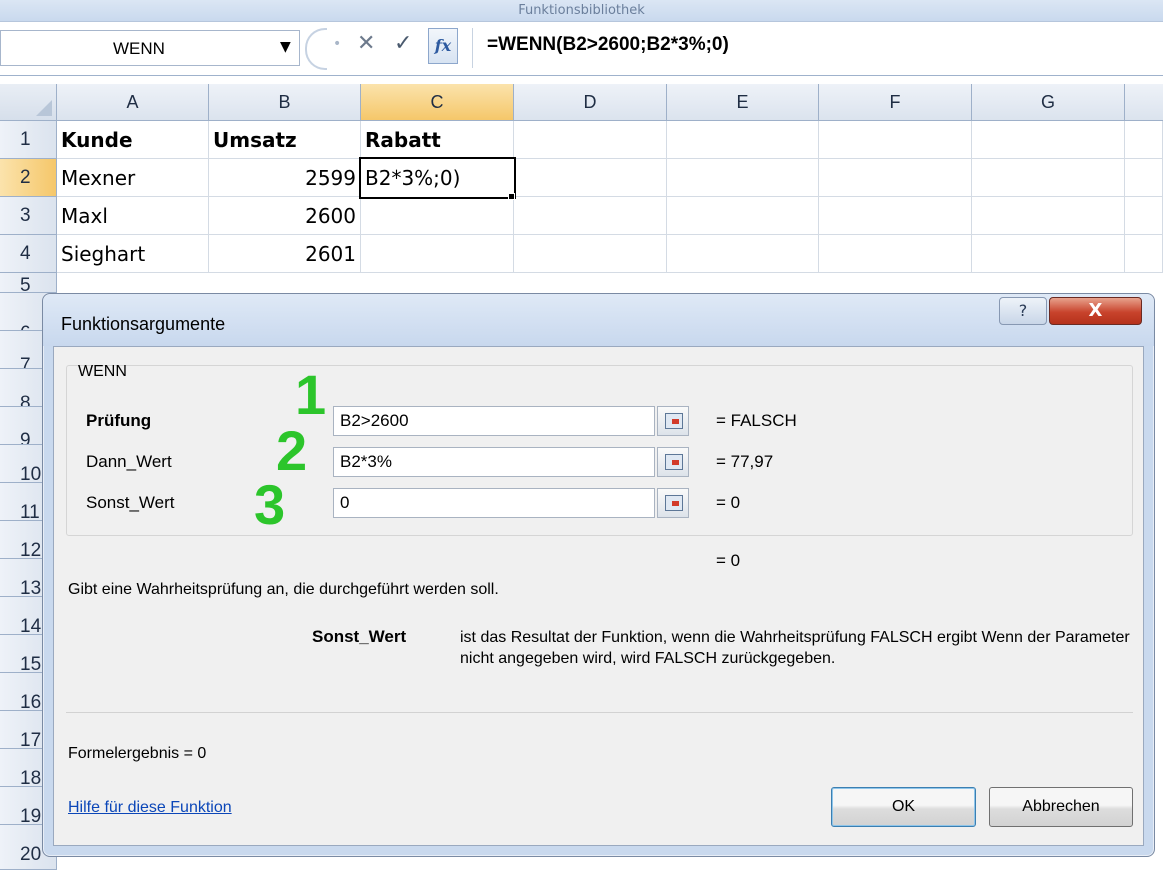 The height and width of the screenshot is (870, 1163). Describe the element at coordinates (1144, 102) in the screenshot. I see `column-header-h` at that location.